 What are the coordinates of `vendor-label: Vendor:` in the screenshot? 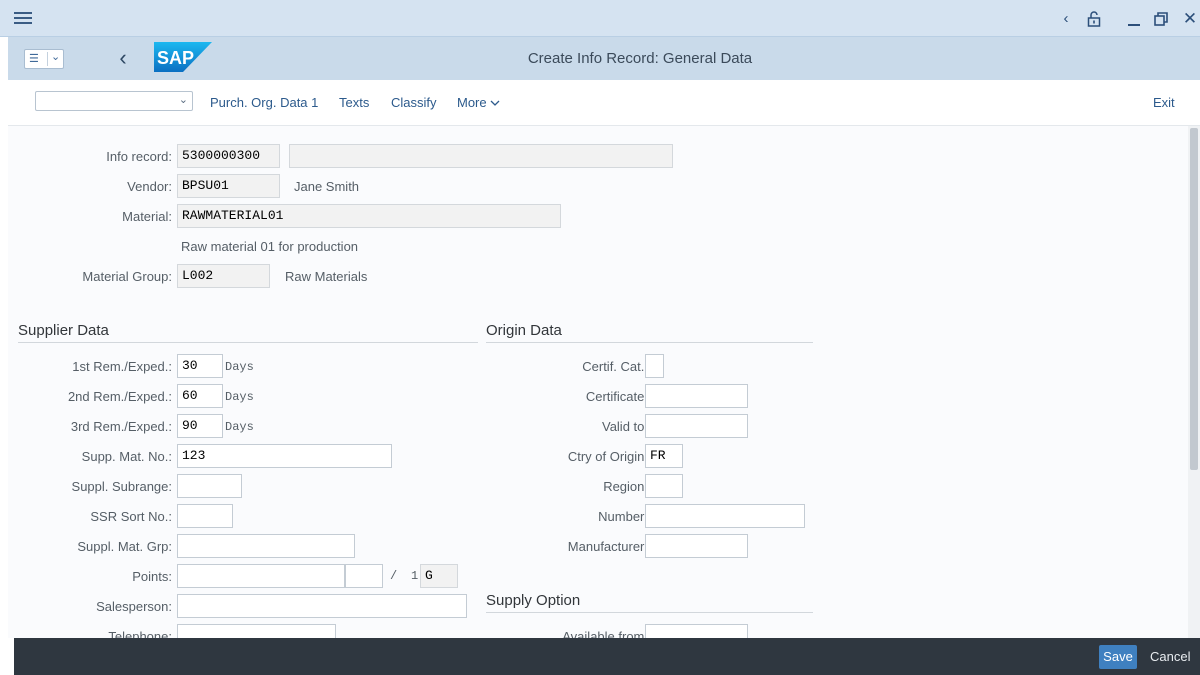 It's located at (149, 186).